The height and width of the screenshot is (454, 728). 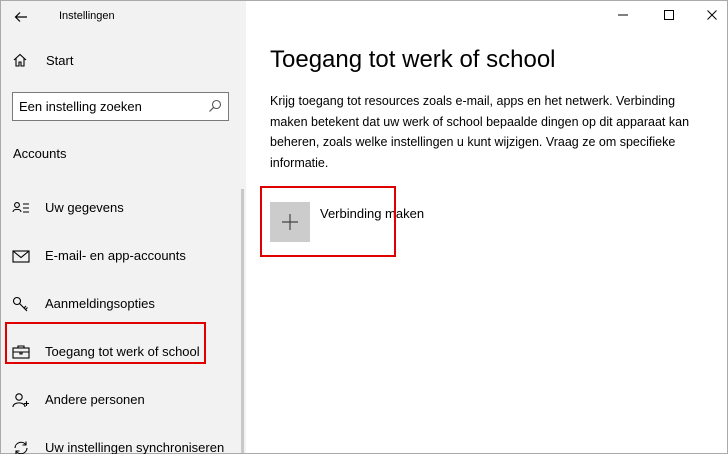 What do you see at coordinates (135, 447) in the screenshot?
I see `sidebar-item-label: Uw instellingen synchroniseren` at bounding box center [135, 447].